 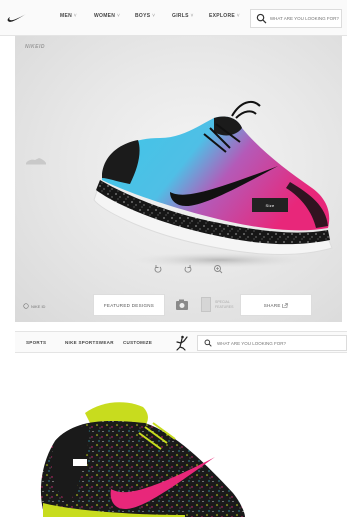 What do you see at coordinates (35, 47) in the screenshot?
I see `brand-label: NIKEID` at bounding box center [35, 47].